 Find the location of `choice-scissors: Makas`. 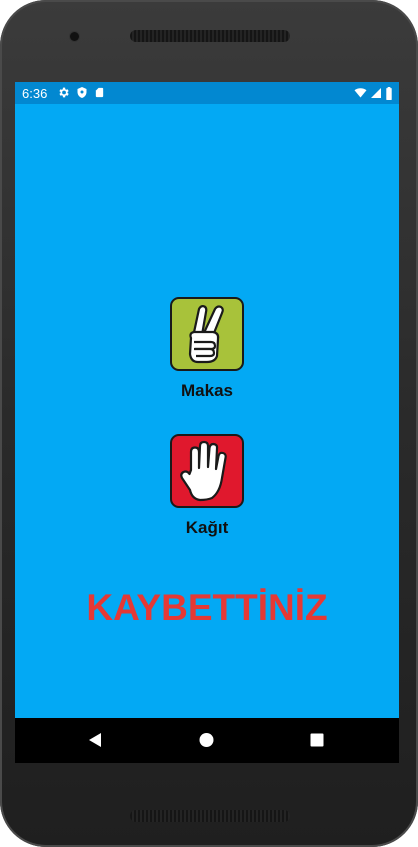

choice-scissors: Makas is located at coordinates (207, 349).